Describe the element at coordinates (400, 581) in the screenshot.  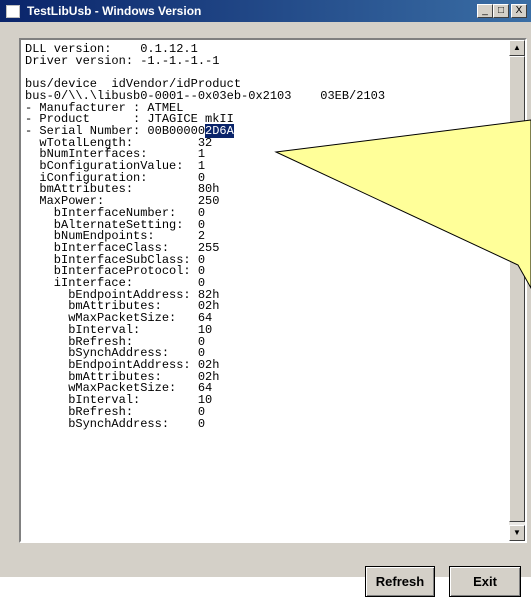
I see `refresh-button: Refresh` at that location.